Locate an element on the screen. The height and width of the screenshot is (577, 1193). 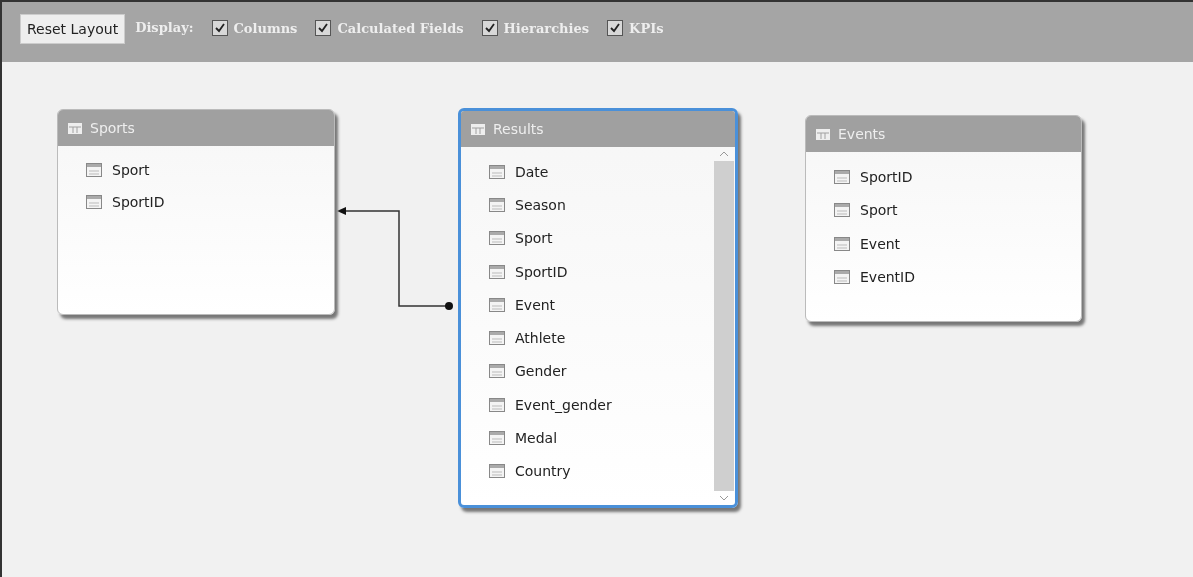
scroll-down-icon is located at coordinates (724, 498).